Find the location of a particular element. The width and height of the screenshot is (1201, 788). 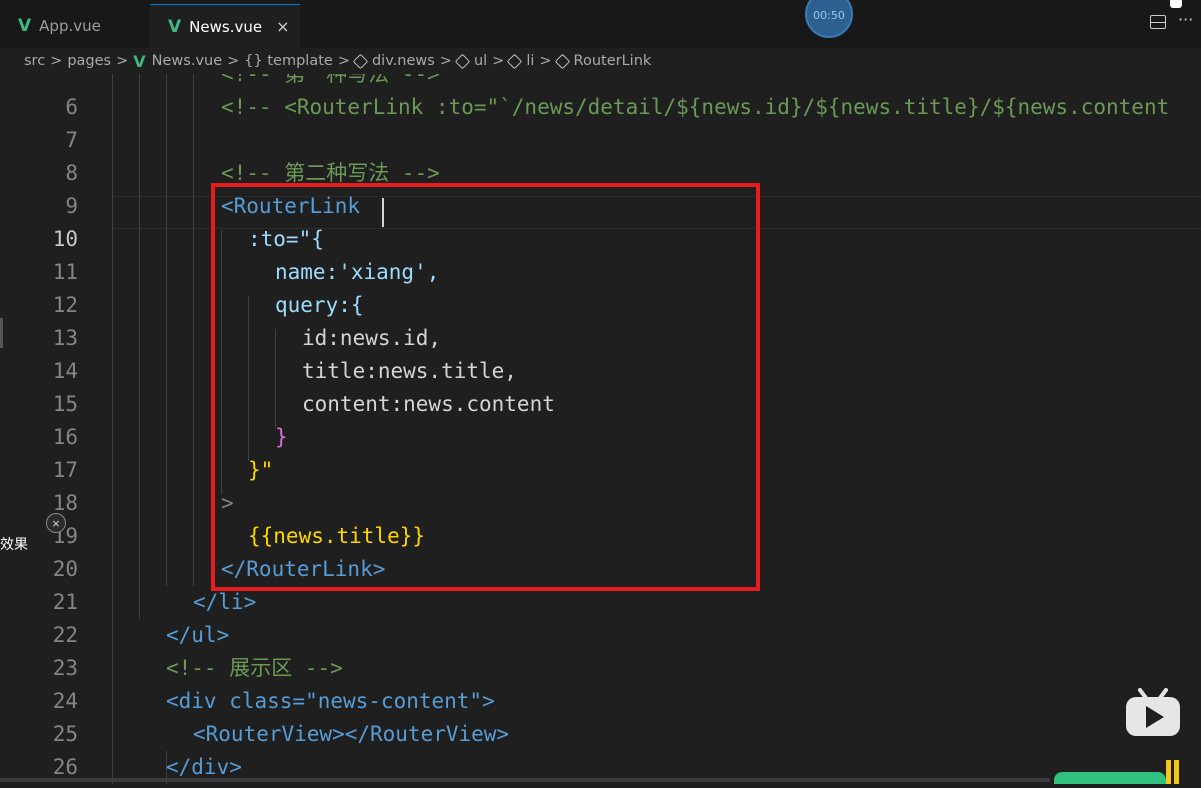

code-text: <!-- 第一种写法 --> is located at coordinates (330, 80).